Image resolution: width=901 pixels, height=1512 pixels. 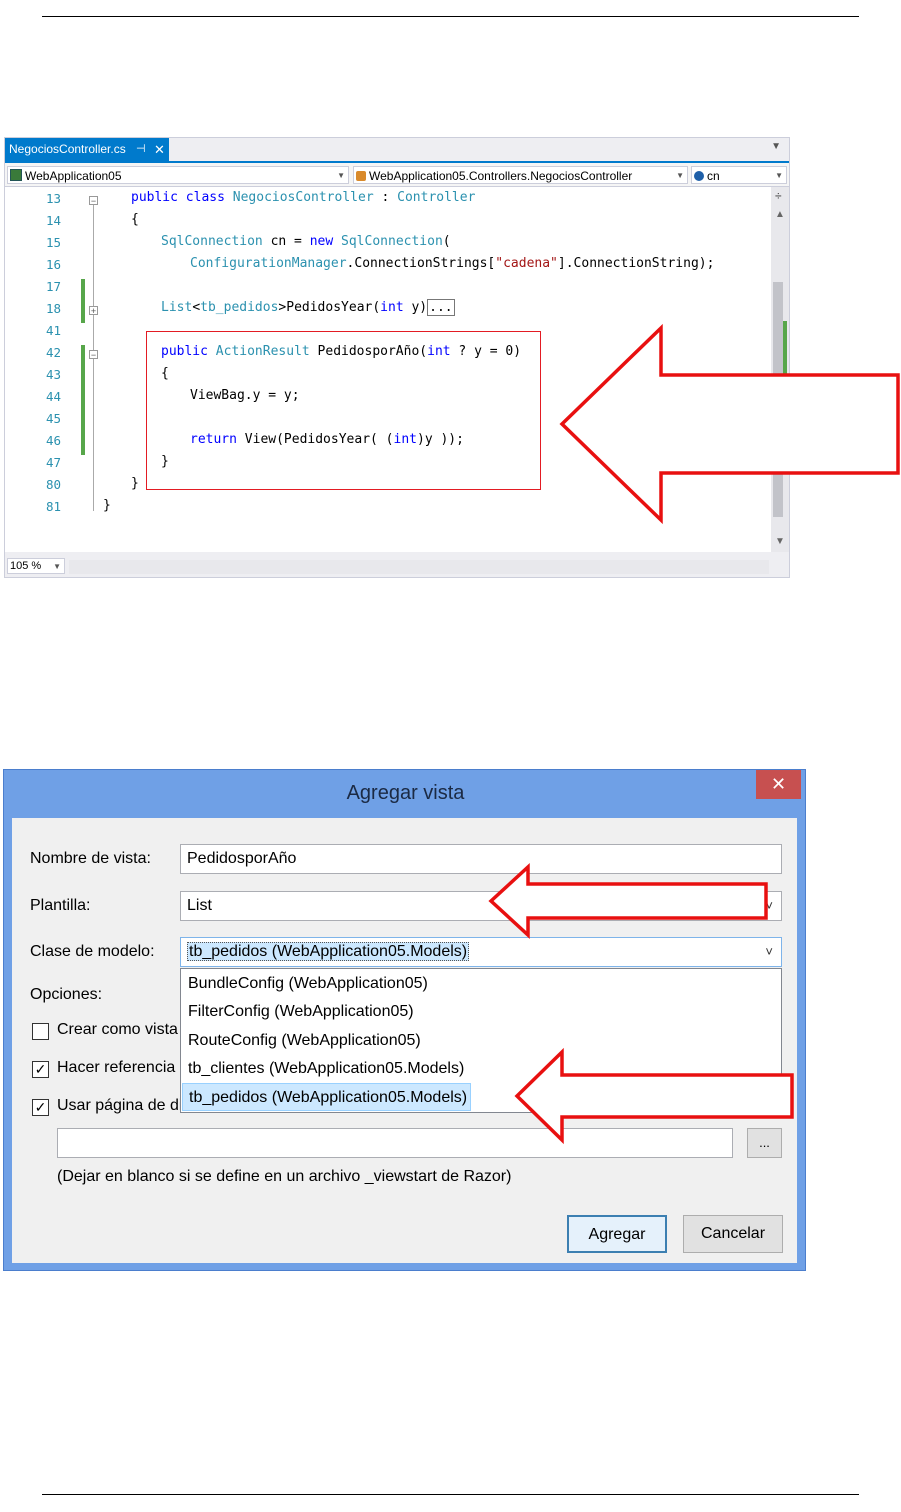 I want to click on dialog-title: Agregar vista, so click(x=405, y=793).